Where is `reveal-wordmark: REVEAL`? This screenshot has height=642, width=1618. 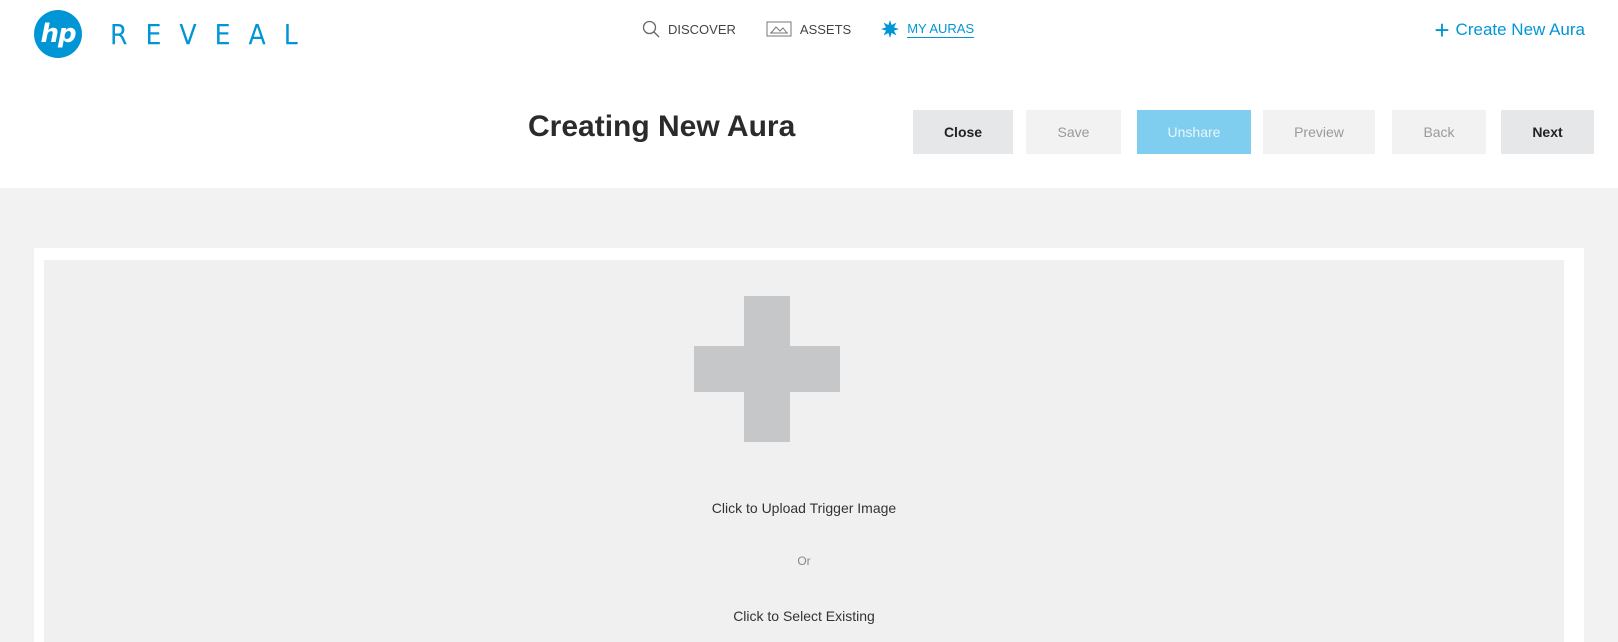 reveal-wordmark: REVEAL is located at coordinates (213, 34).